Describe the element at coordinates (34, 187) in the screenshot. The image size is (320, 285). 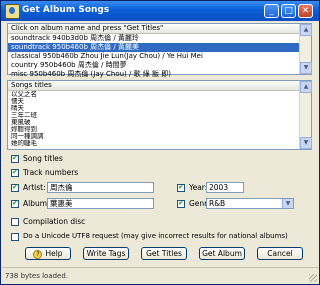
I see `artist-label: Artist:` at that location.